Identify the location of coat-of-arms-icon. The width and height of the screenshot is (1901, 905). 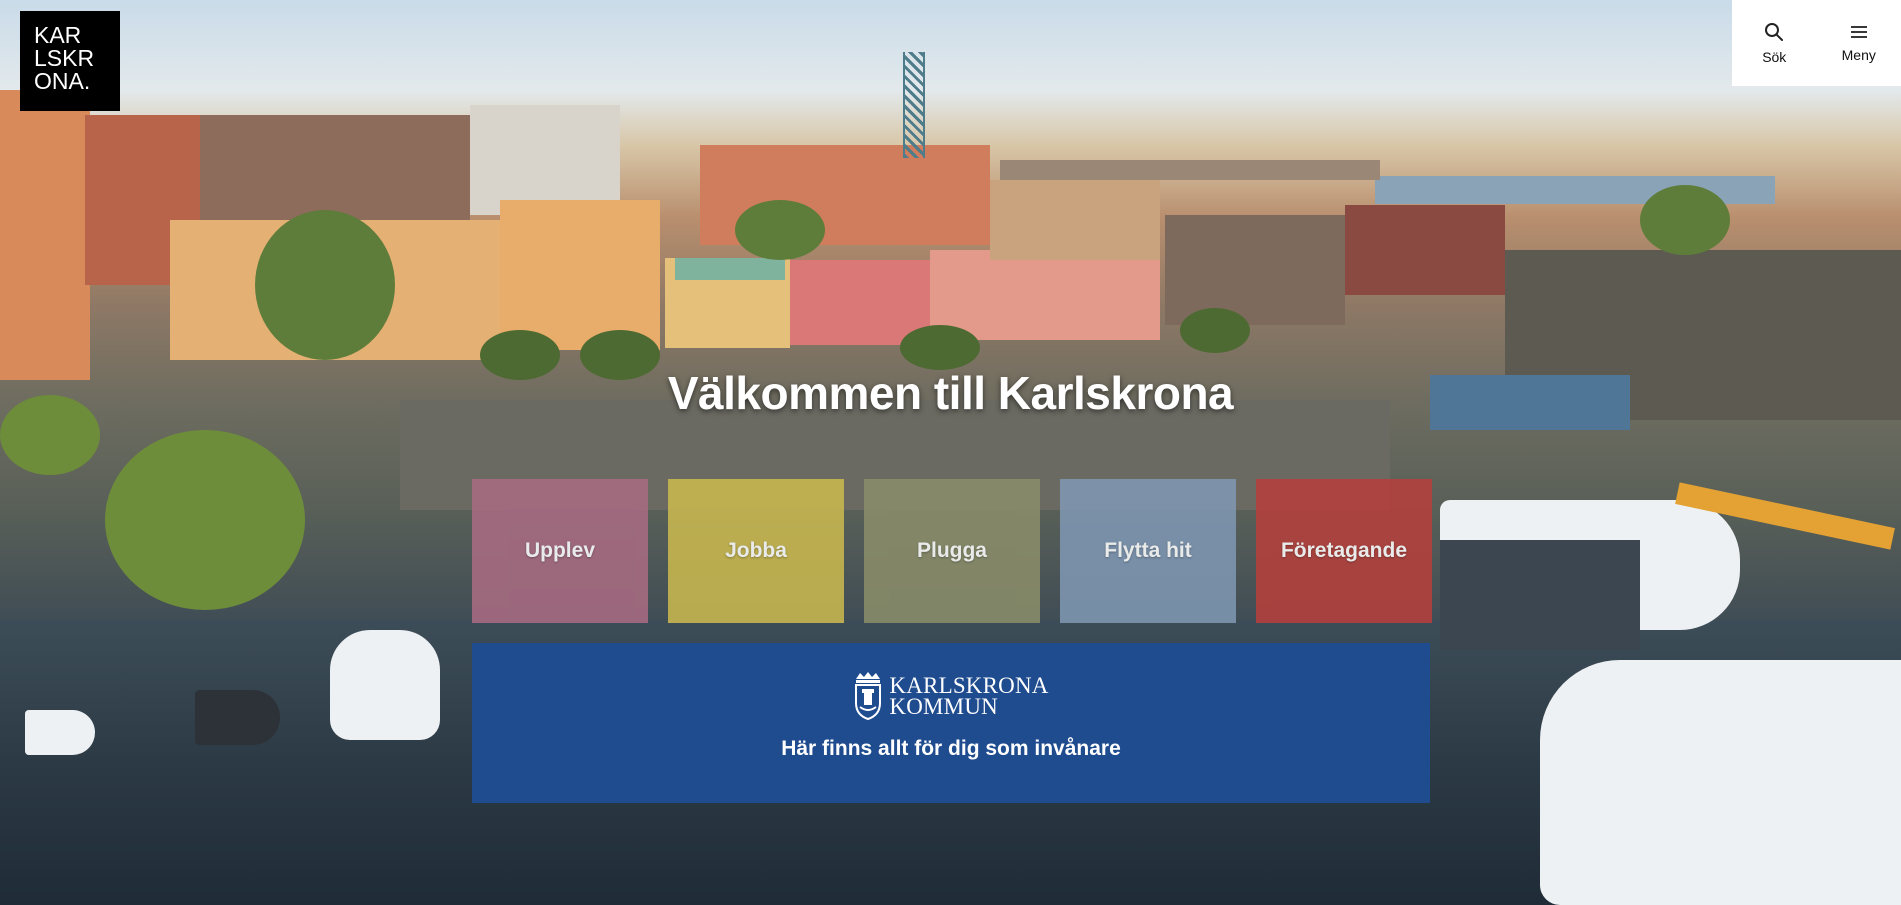
(868, 696).